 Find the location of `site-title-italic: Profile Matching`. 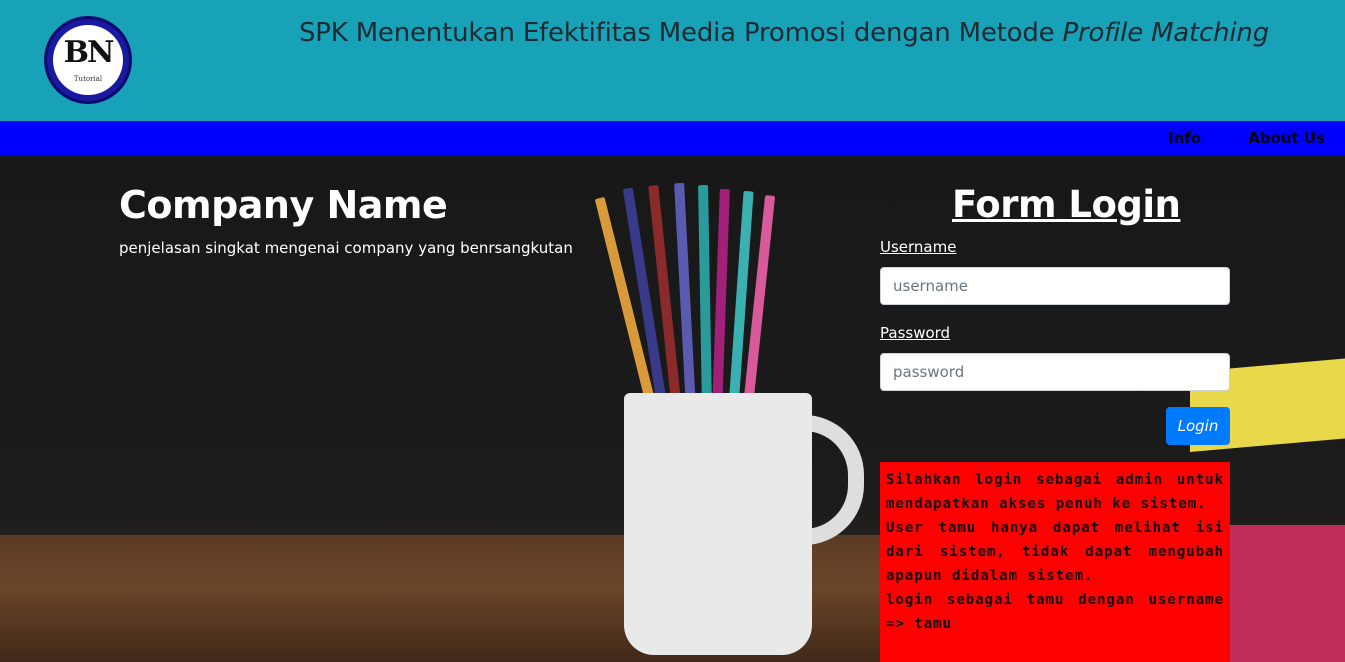

site-title-italic: Profile Matching is located at coordinates (1166, 33).